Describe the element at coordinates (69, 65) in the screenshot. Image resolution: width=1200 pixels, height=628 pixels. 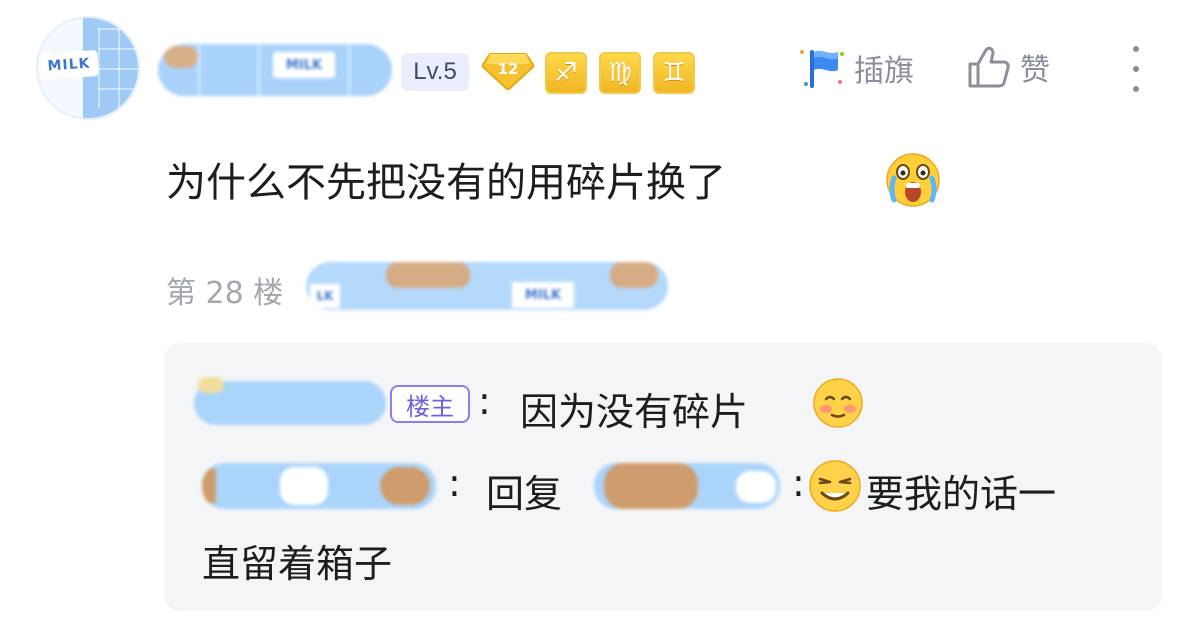
I see `avatar-milk-text: MILK` at that location.